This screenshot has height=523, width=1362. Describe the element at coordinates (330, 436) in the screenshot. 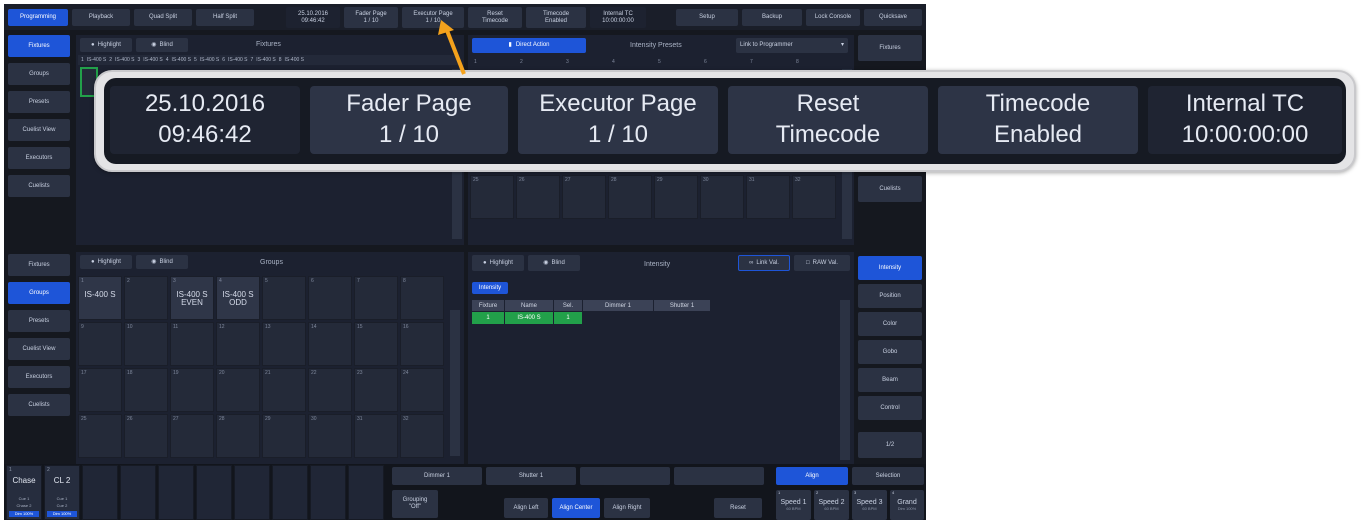

I see `group-cell: 30` at that location.